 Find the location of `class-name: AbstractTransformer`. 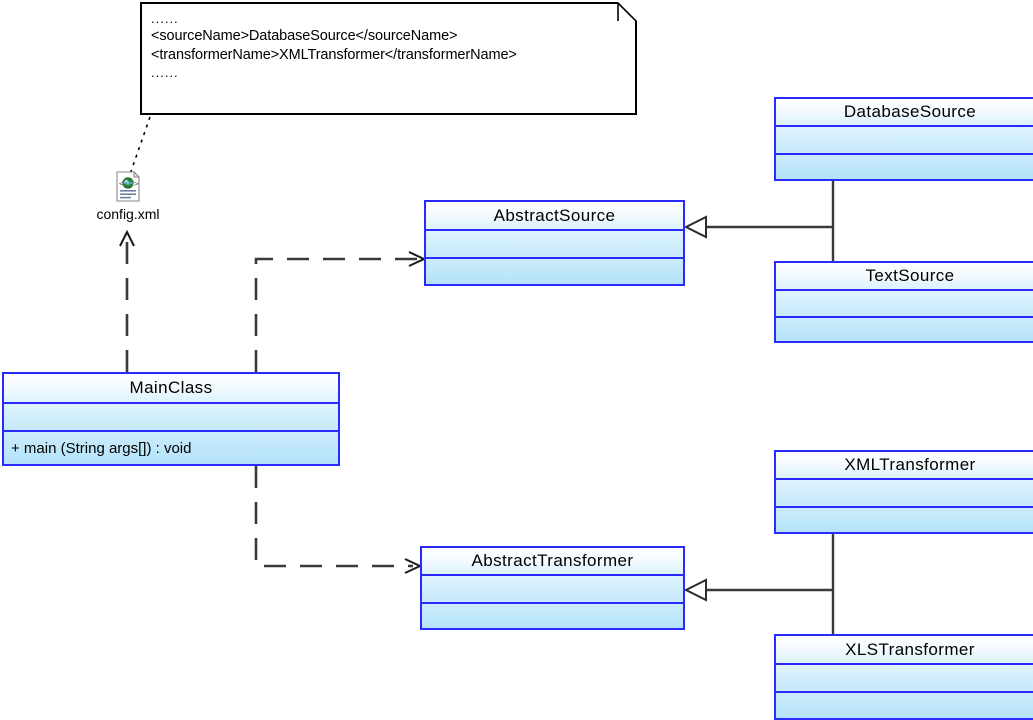

class-name: AbstractTransformer is located at coordinates (552, 560).